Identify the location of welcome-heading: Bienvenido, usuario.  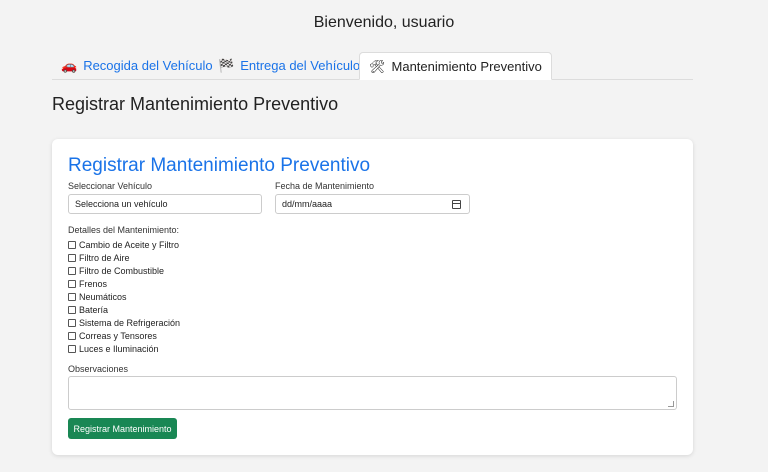
(384, 22).